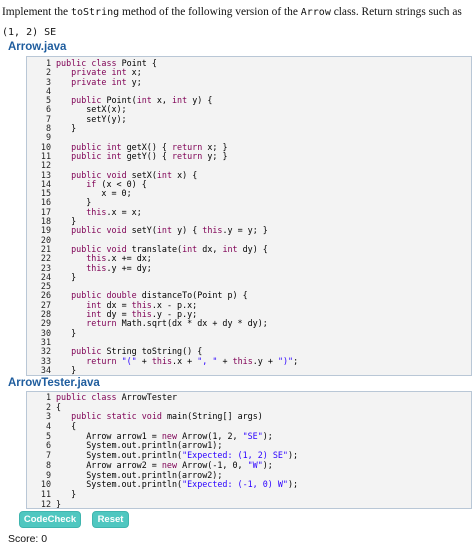 This screenshot has height=550, width=474. Describe the element at coordinates (36, 12) in the screenshot. I see `prompt-before: Implement the` at that location.